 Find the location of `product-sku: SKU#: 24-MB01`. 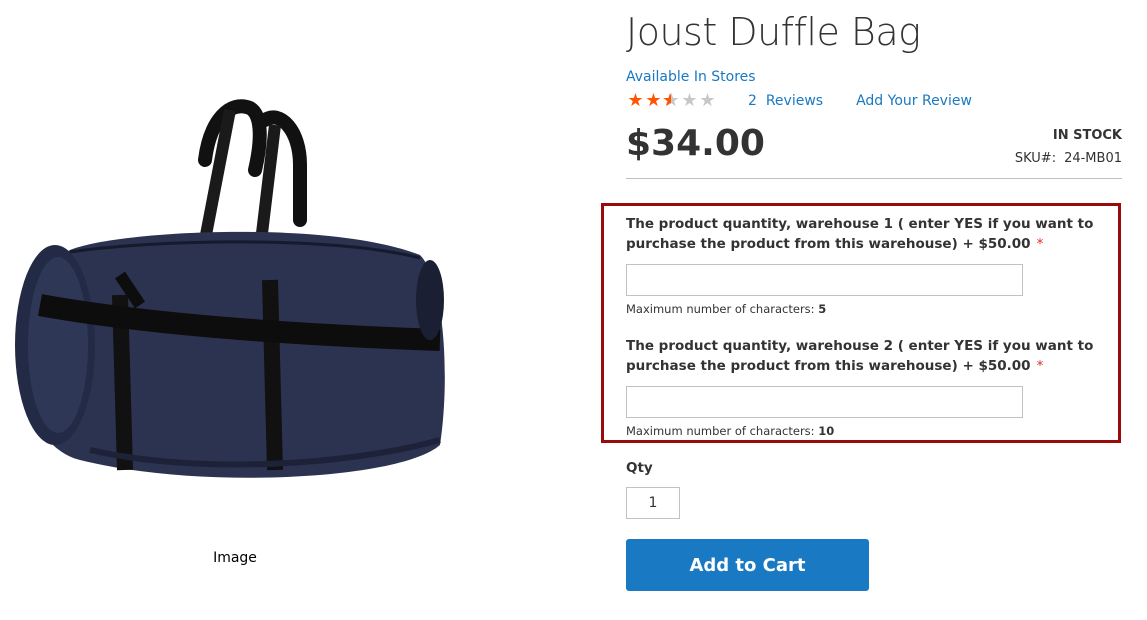

product-sku: SKU#: 24-MB01 is located at coordinates (1068, 158).